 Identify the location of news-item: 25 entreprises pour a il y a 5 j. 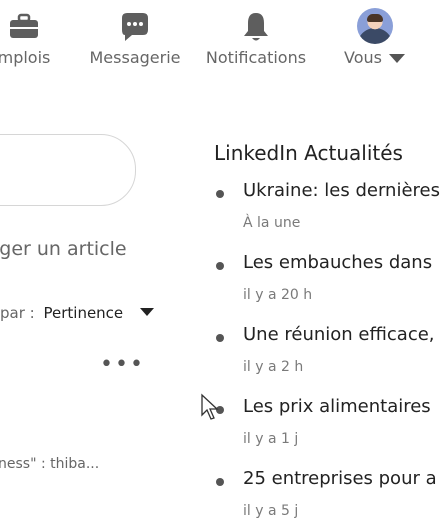
(328, 494).